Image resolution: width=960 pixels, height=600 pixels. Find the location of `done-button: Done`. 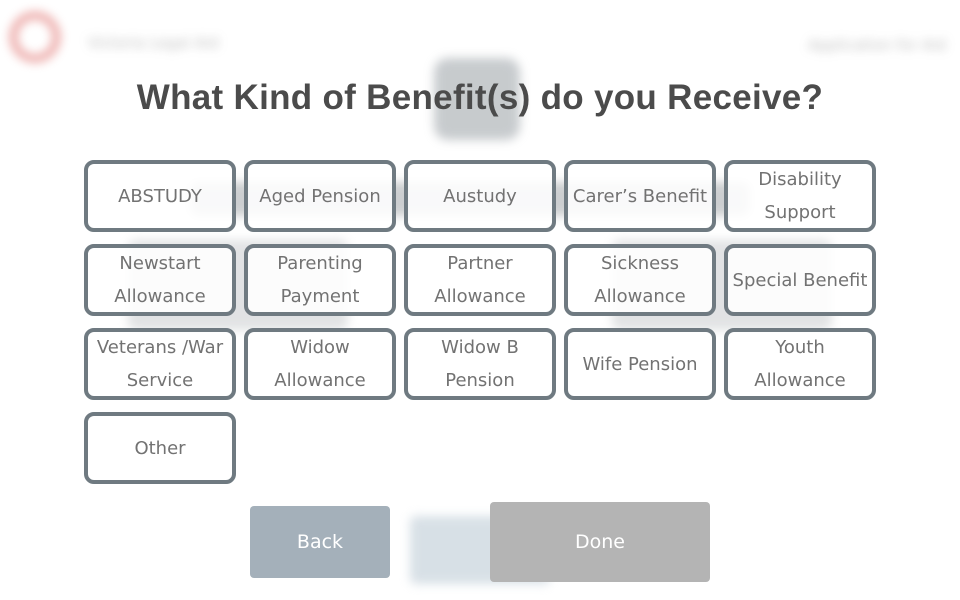

done-button: Done is located at coordinates (600, 542).